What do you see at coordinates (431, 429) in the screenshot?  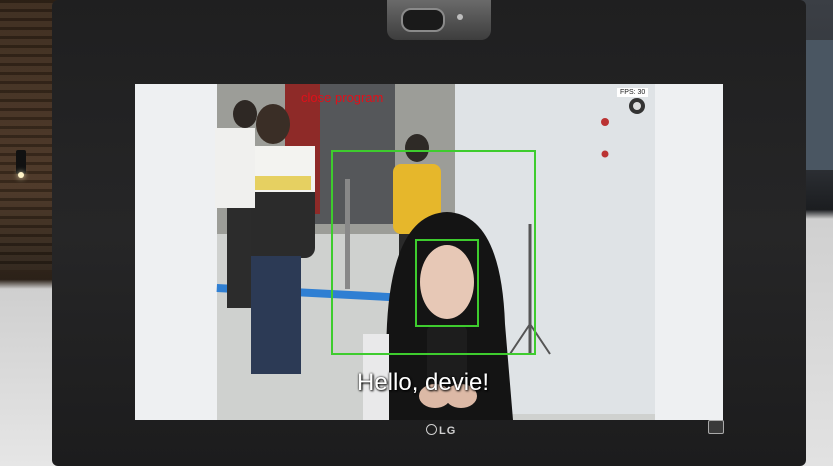 I see `lg-logo-icon` at bounding box center [431, 429].